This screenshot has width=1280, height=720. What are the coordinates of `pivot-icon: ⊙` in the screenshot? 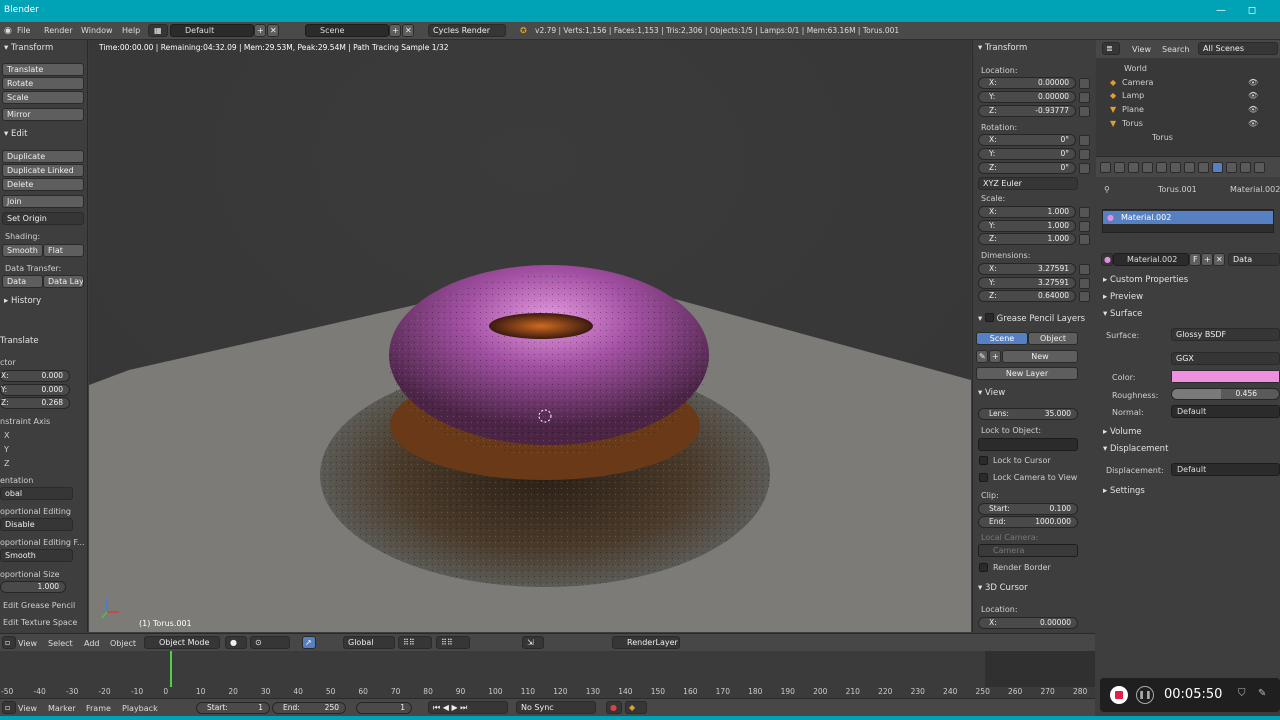 It's located at (270, 642).